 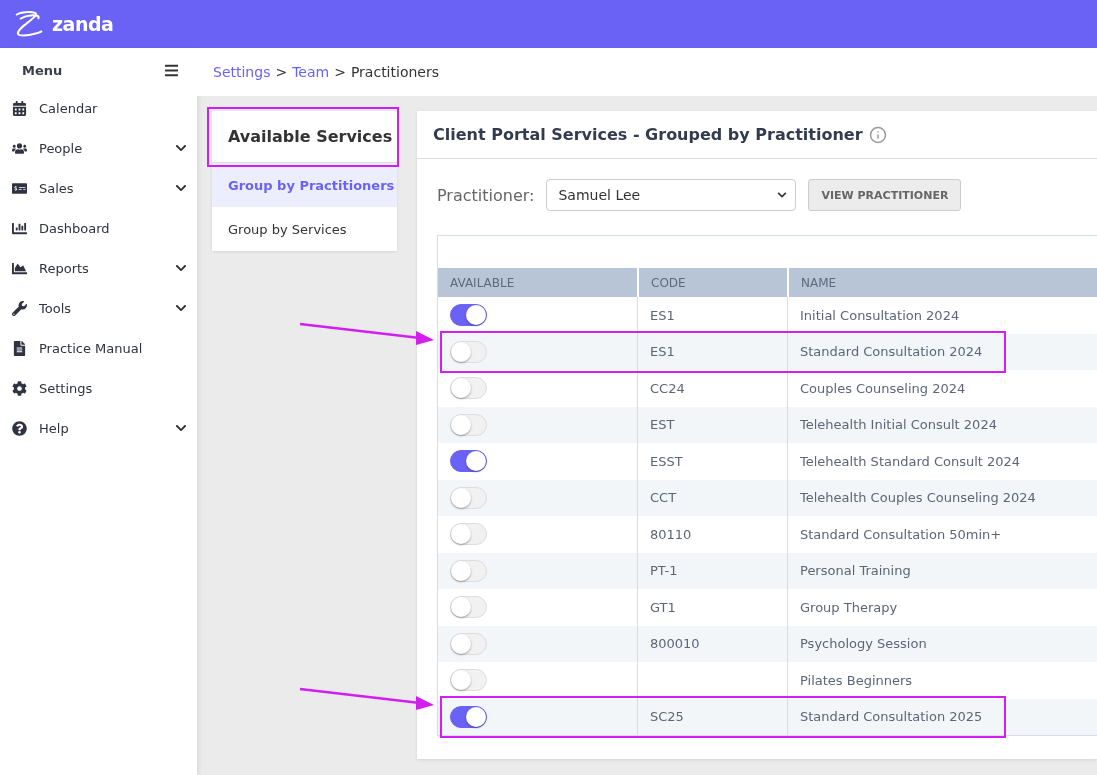 What do you see at coordinates (664, 571) in the screenshot?
I see `table-cell: PT-1` at bounding box center [664, 571].